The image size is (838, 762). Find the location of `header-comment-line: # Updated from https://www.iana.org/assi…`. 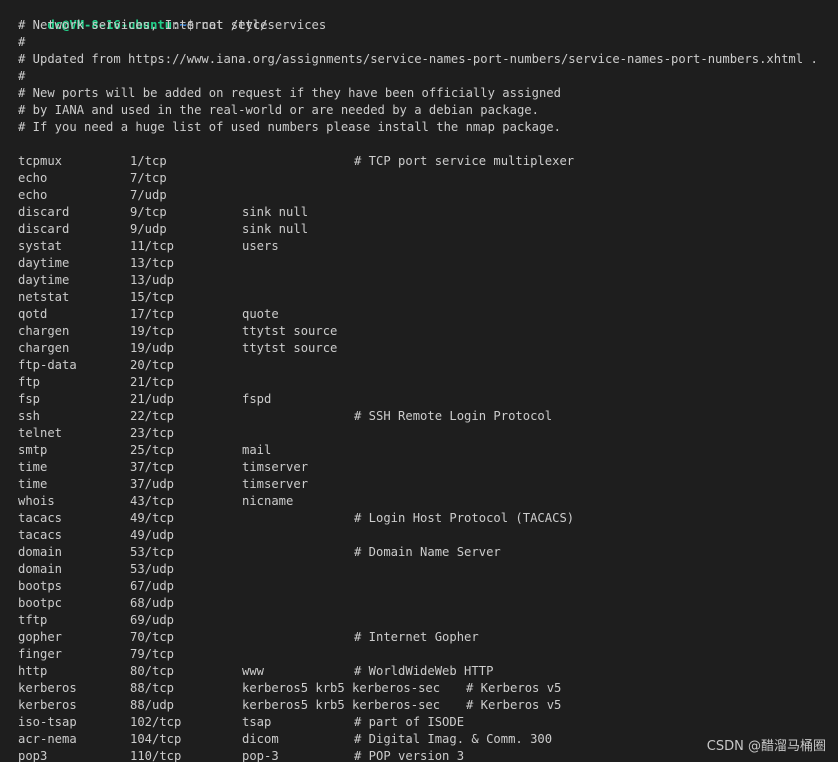

header-comment-line: # Updated from https://www.iana.org/assi… is located at coordinates (418, 59).